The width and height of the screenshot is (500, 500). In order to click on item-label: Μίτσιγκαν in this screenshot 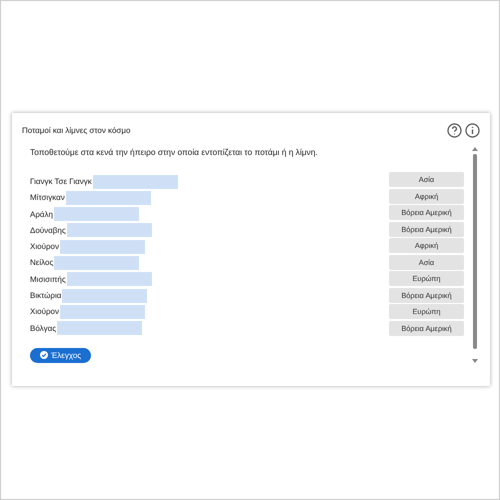, I will do `click(47, 197)`.